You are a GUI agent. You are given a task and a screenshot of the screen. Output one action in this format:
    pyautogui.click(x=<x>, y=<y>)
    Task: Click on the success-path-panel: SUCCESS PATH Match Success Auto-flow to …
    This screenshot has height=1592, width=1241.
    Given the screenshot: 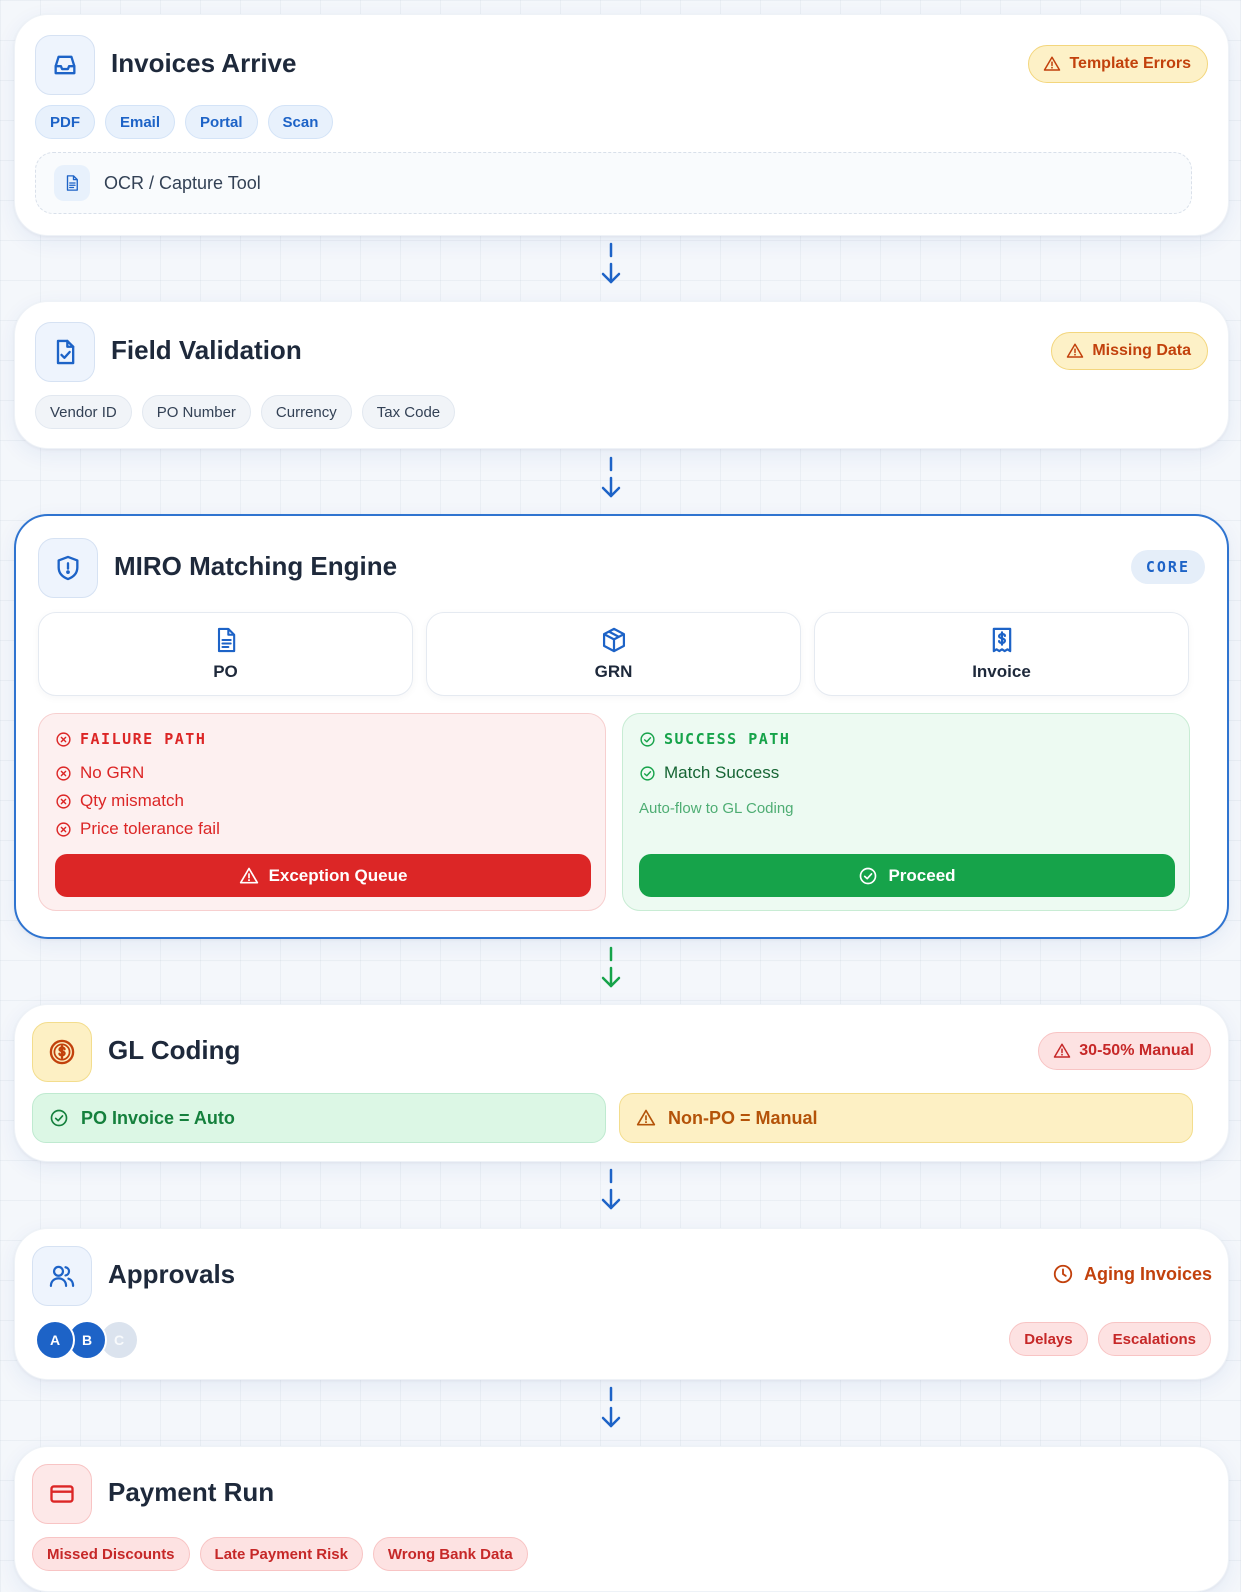 What is the action you would take?
    pyautogui.click(x=906, y=812)
    